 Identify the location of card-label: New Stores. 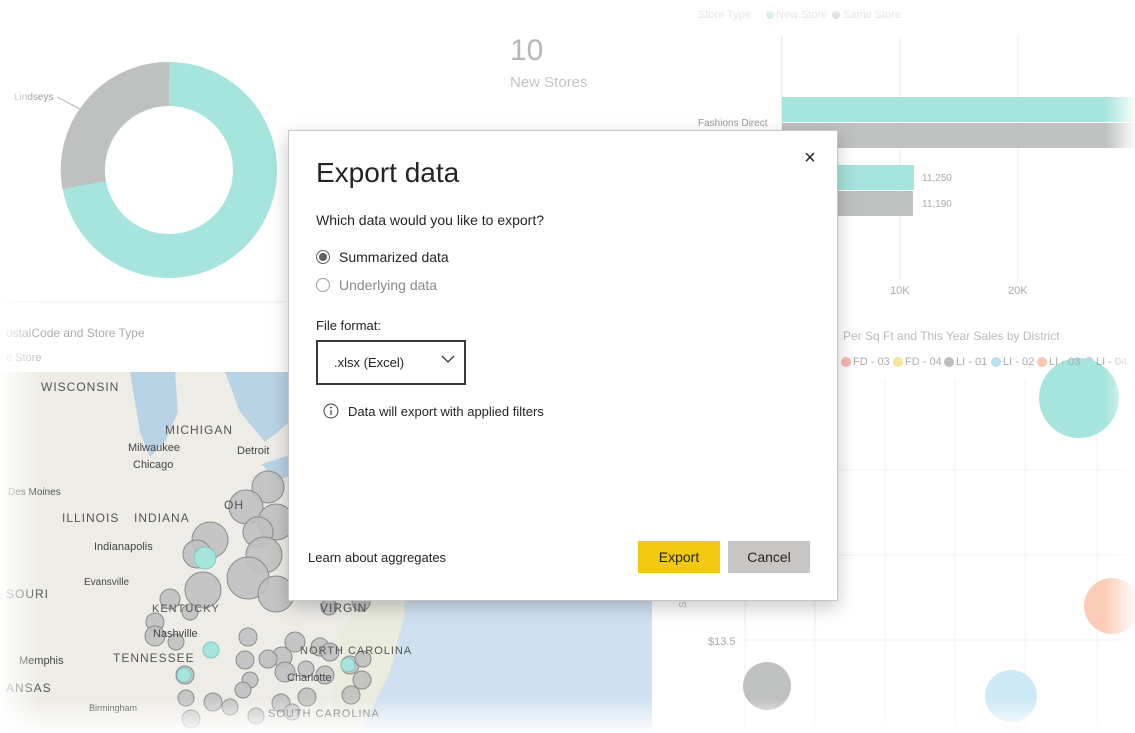
(549, 82).